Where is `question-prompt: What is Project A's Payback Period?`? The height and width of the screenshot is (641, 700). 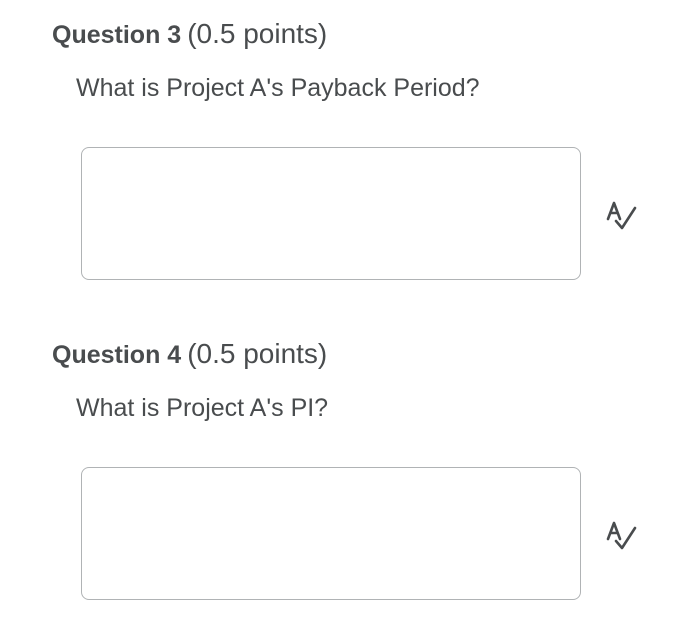
question-prompt: What is Project A's Payback Period? is located at coordinates (278, 88).